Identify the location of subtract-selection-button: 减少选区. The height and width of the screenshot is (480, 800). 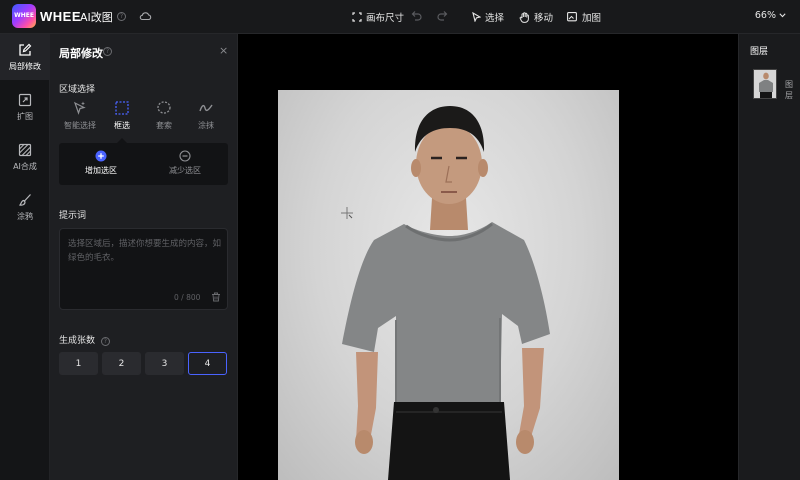
(185, 164).